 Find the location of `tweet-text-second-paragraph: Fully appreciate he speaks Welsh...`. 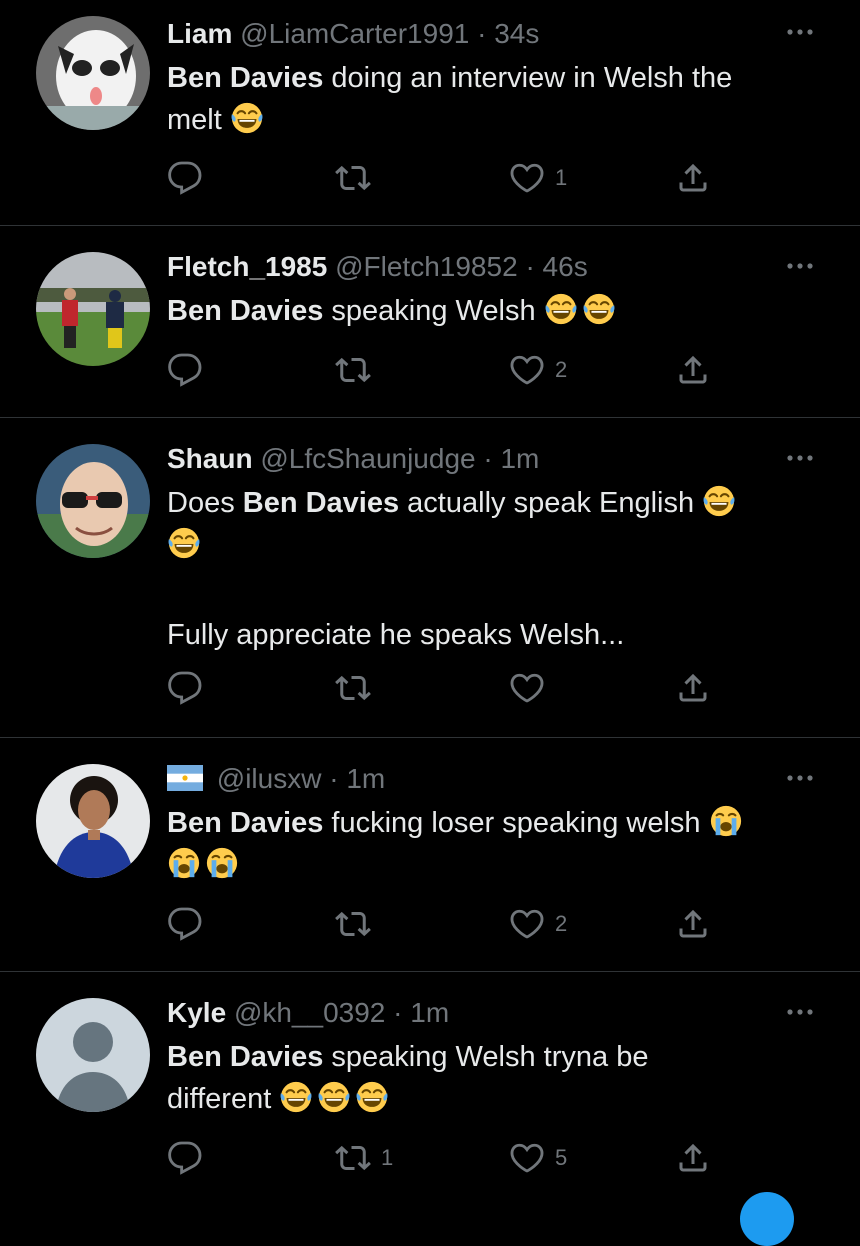

tweet-text-second-paragraph: Fully appreciate he speaks Welsh... is located at coordinates (396, 635).